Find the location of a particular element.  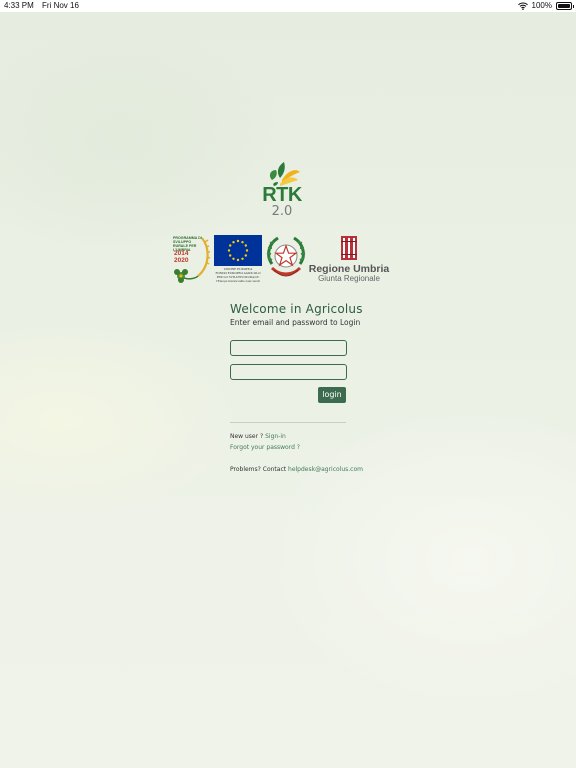

status-time: 4:33 PM is located at coordinates (19, 5).